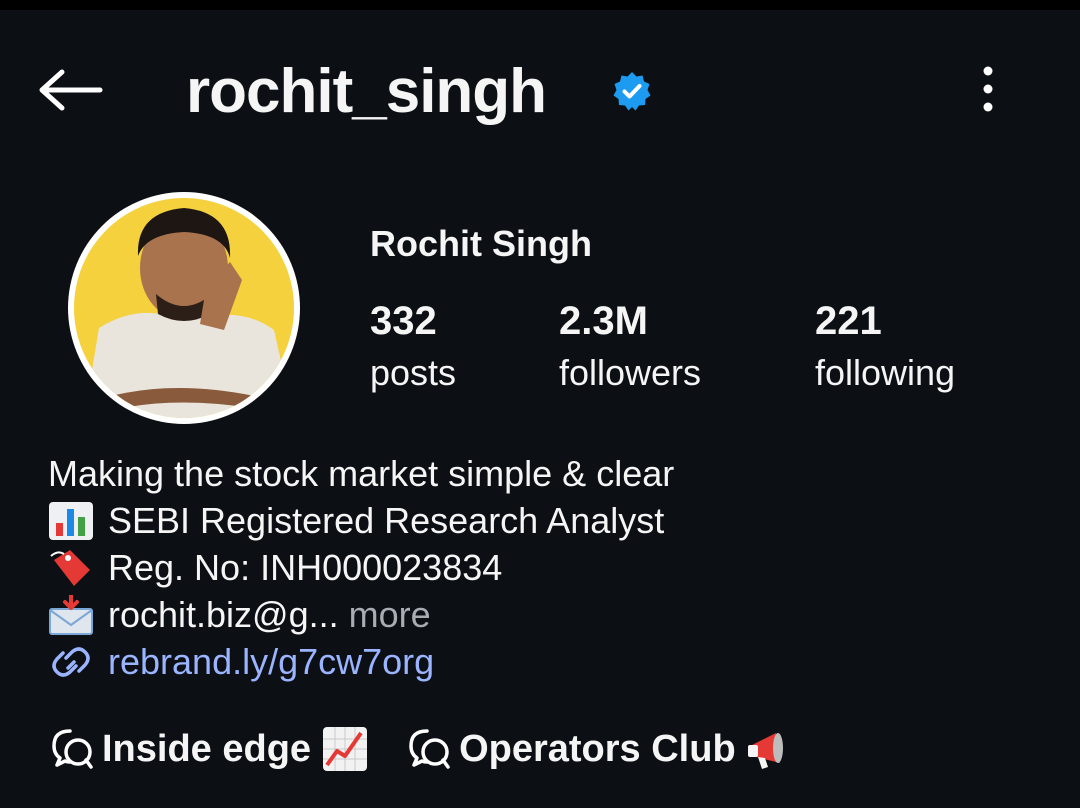  I want to click on channel-inside-edge-label: Inside edge, so click(207, 749).